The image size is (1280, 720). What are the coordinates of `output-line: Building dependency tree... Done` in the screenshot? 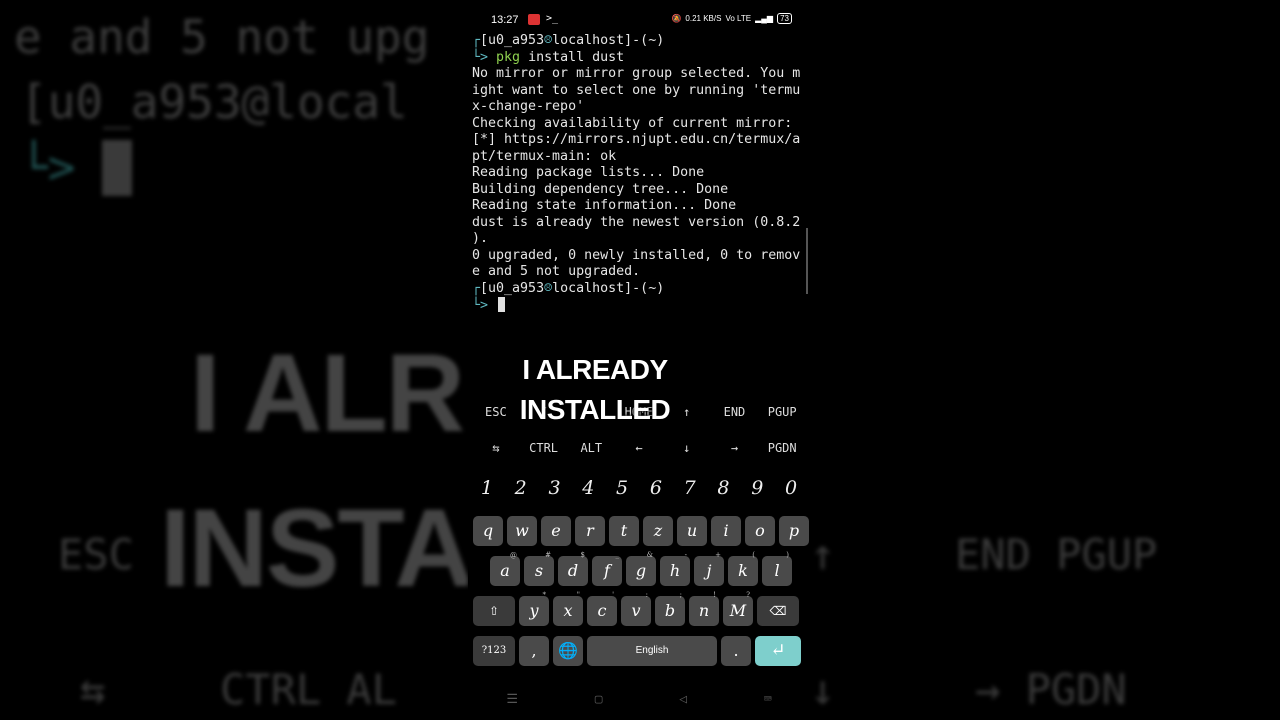 It's located at (600, 189).